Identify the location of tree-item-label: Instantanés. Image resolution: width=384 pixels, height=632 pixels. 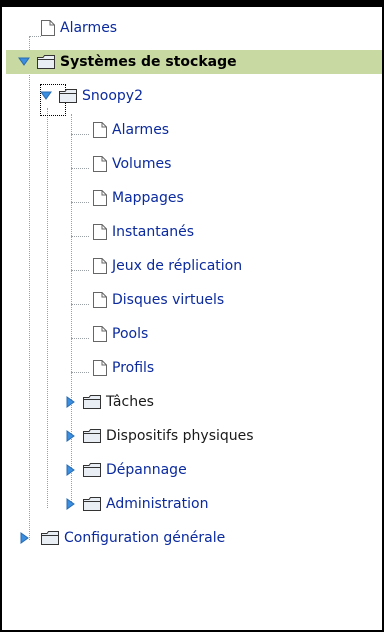
(153, 232).